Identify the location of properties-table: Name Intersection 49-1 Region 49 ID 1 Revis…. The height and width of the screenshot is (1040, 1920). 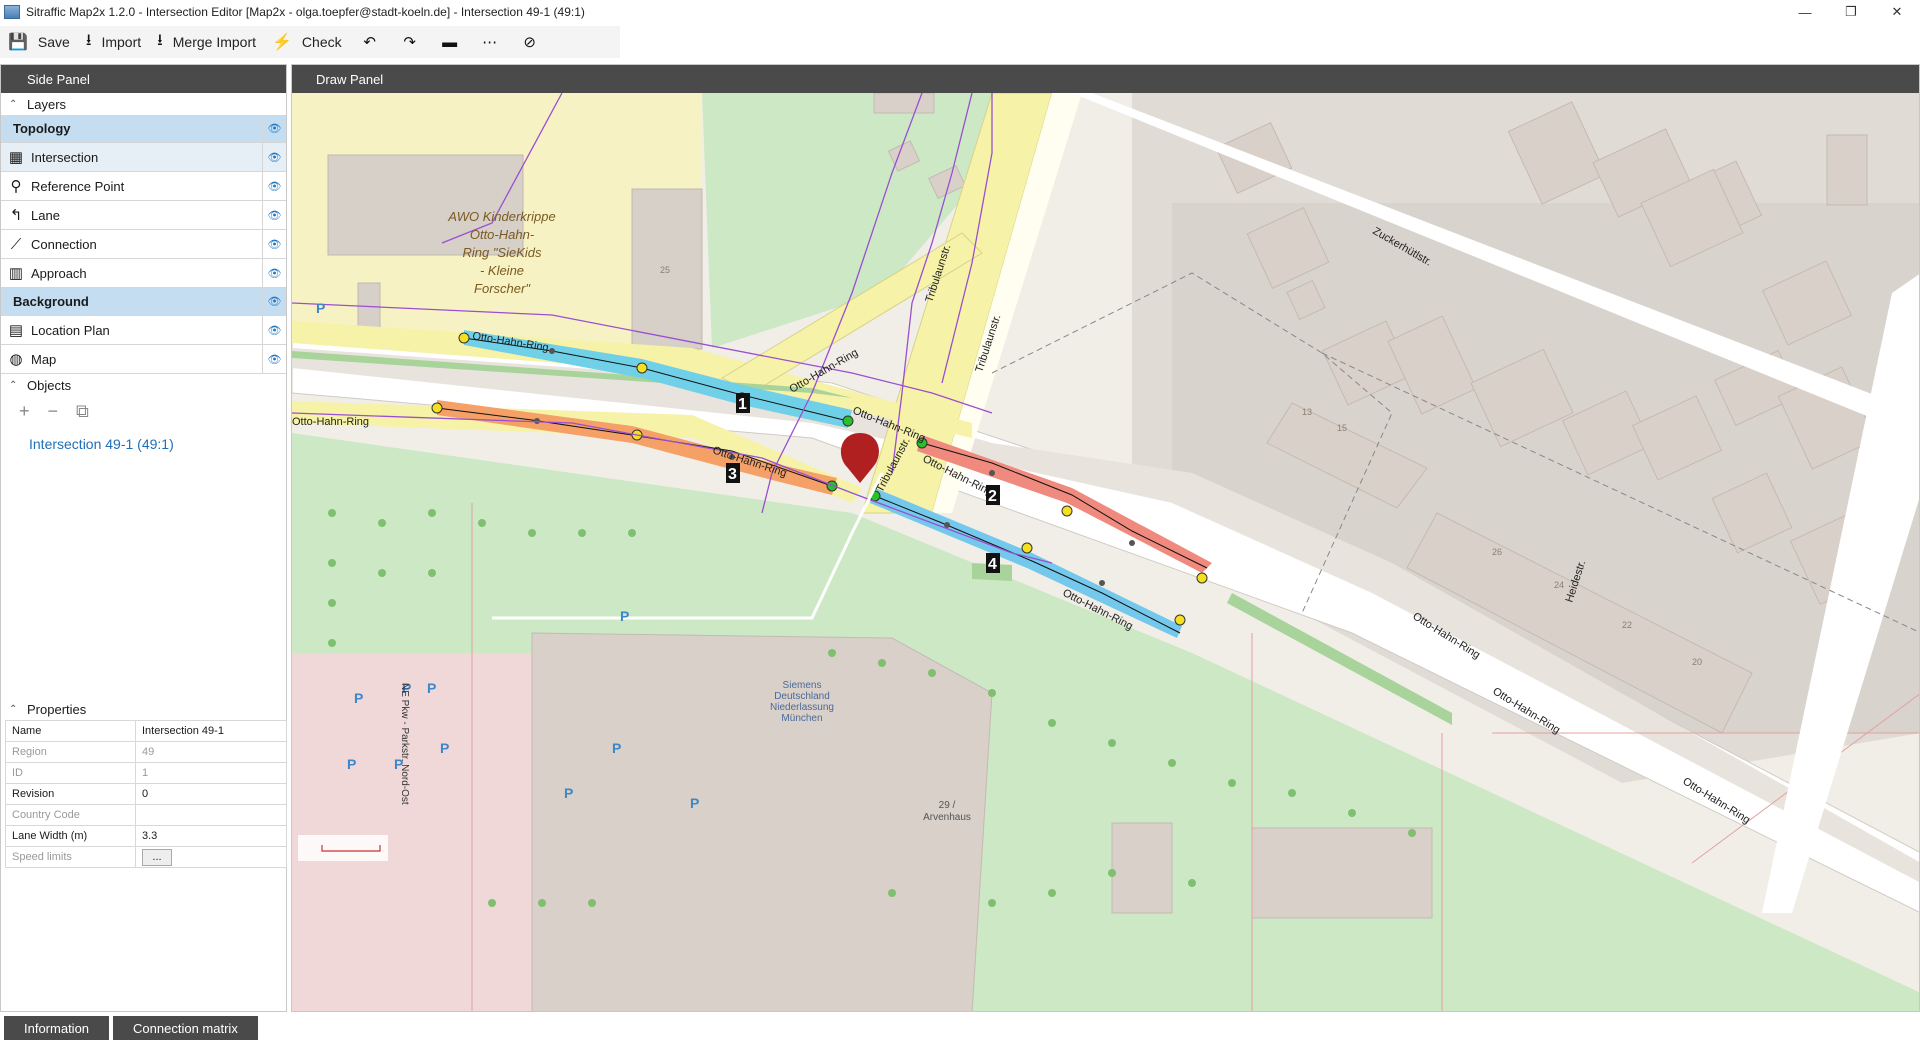
(146, 794).